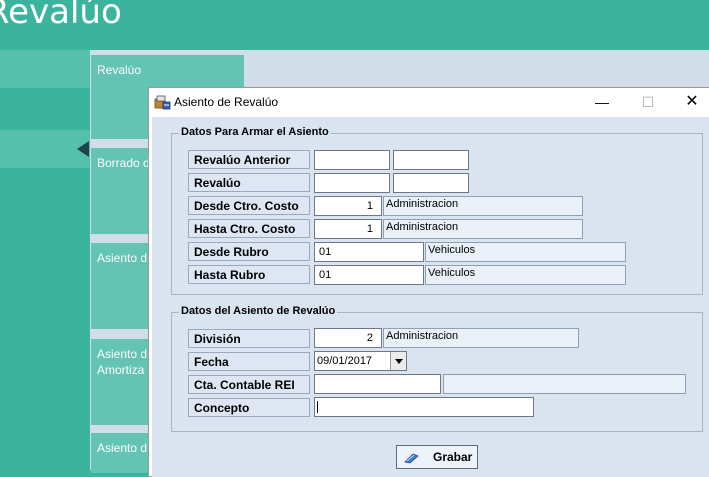 This screenshot has width=709, height=477. What do you see at coordinates (249, 182) in the screenshot?
I see `label-revaluo: Revalúo` at bounding box center [249, 182].